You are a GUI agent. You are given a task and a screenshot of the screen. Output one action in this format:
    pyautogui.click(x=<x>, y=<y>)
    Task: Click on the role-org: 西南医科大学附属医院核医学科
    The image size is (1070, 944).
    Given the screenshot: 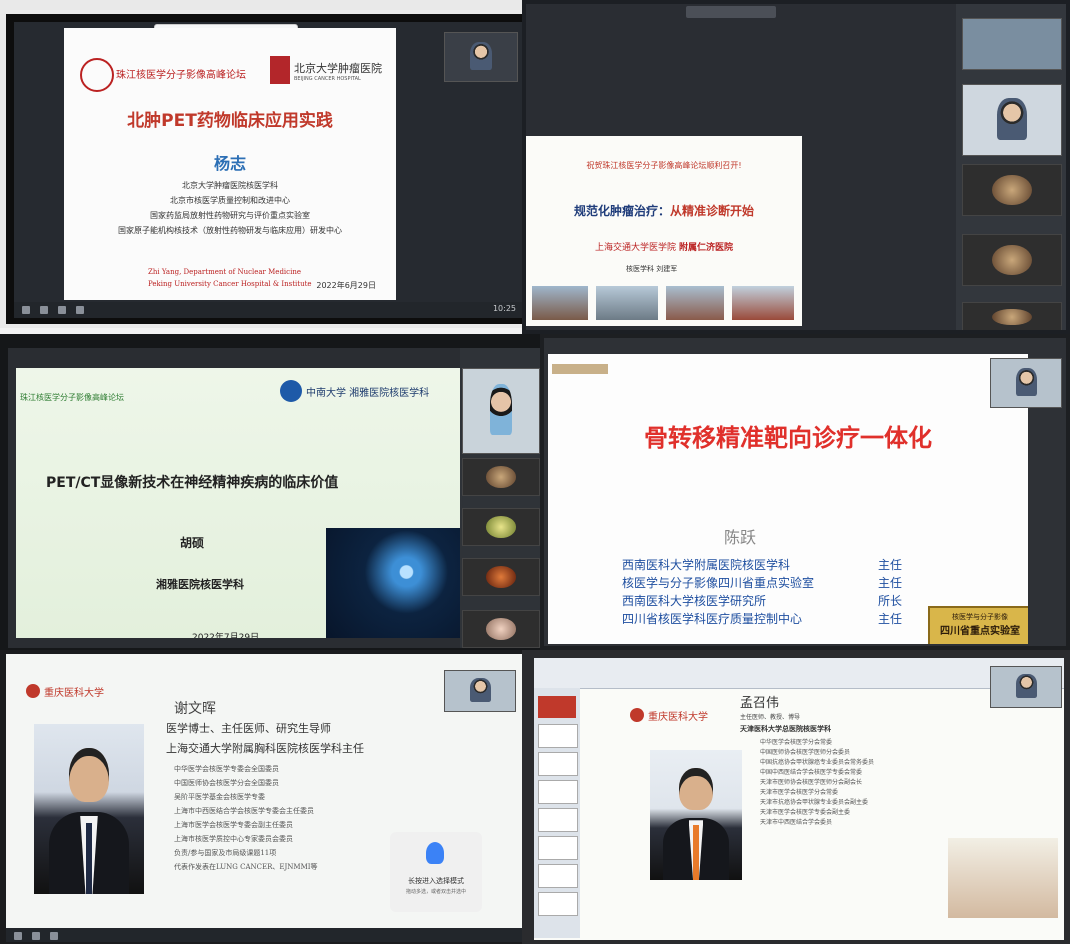 What is the action you would take?
    pyautogui.click(x=706, y=565)
    